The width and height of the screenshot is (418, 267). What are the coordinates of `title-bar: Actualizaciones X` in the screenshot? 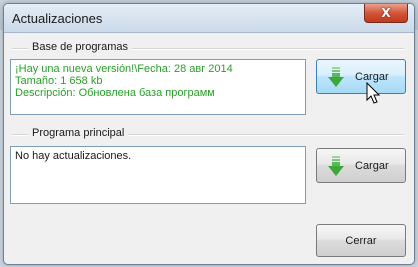 It's located at (209, 18).